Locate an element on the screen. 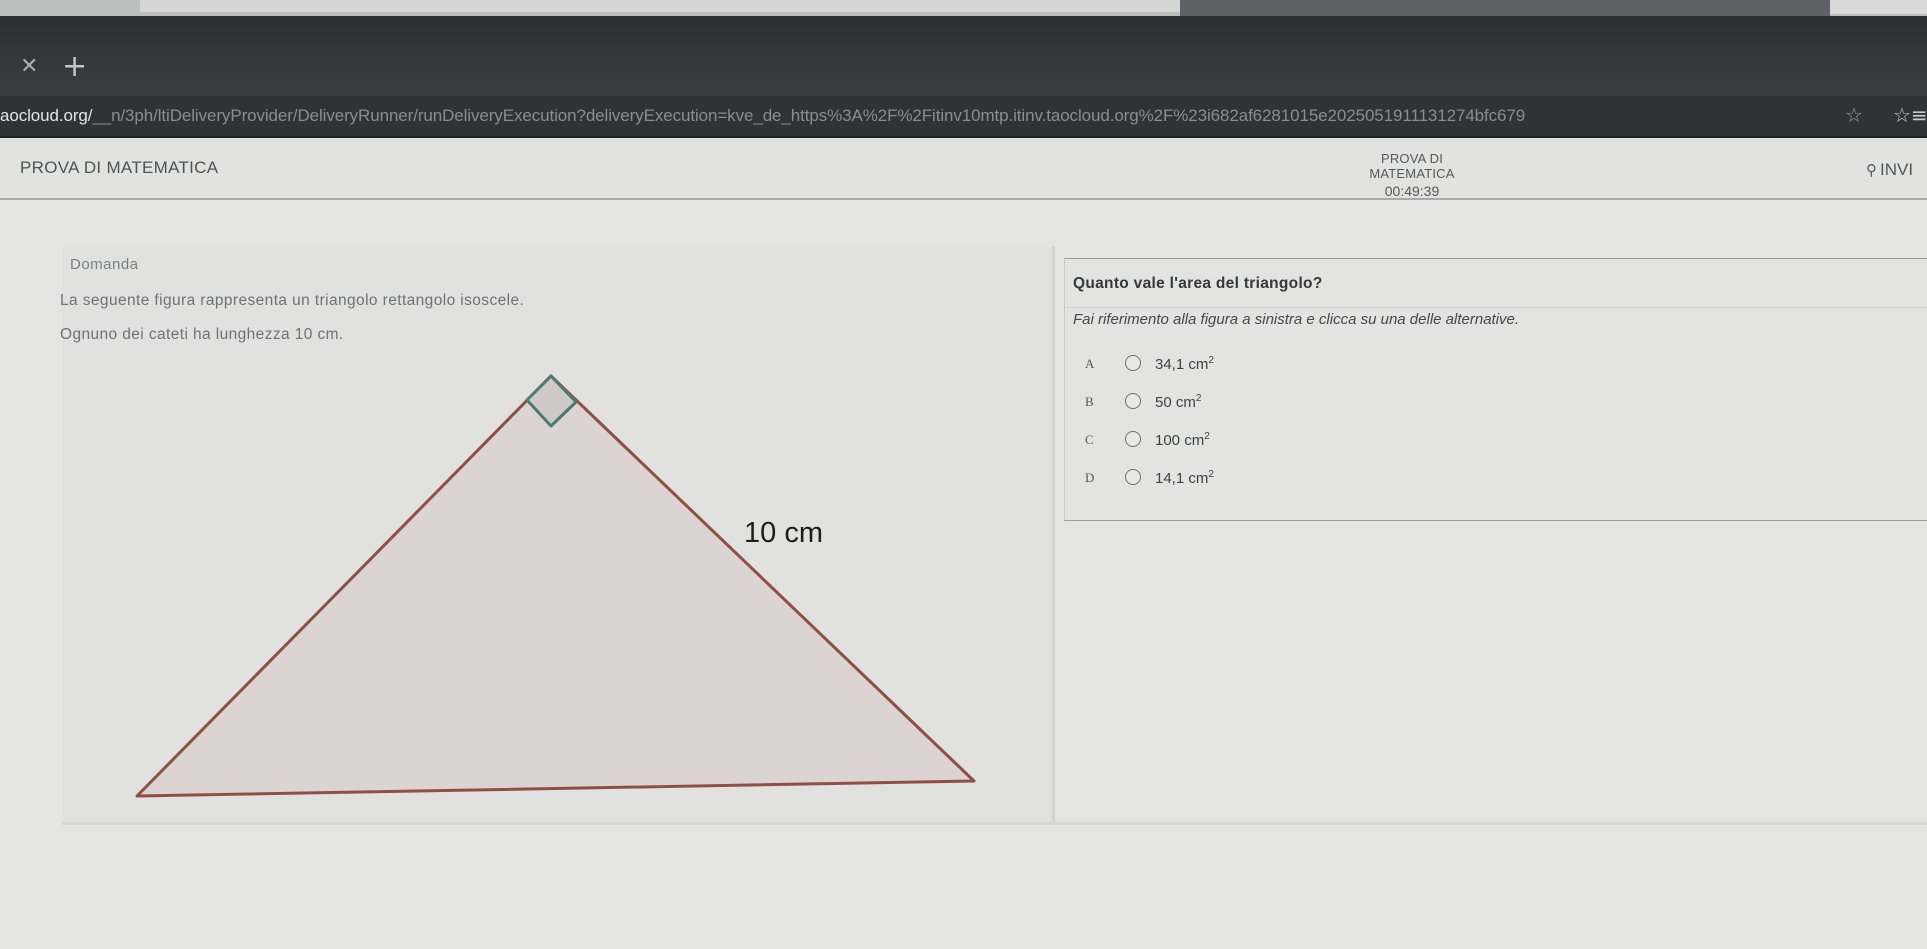 The image size is (1927, 949). choice-c: C 100 cm2 is located at coordinates (1185, 441).